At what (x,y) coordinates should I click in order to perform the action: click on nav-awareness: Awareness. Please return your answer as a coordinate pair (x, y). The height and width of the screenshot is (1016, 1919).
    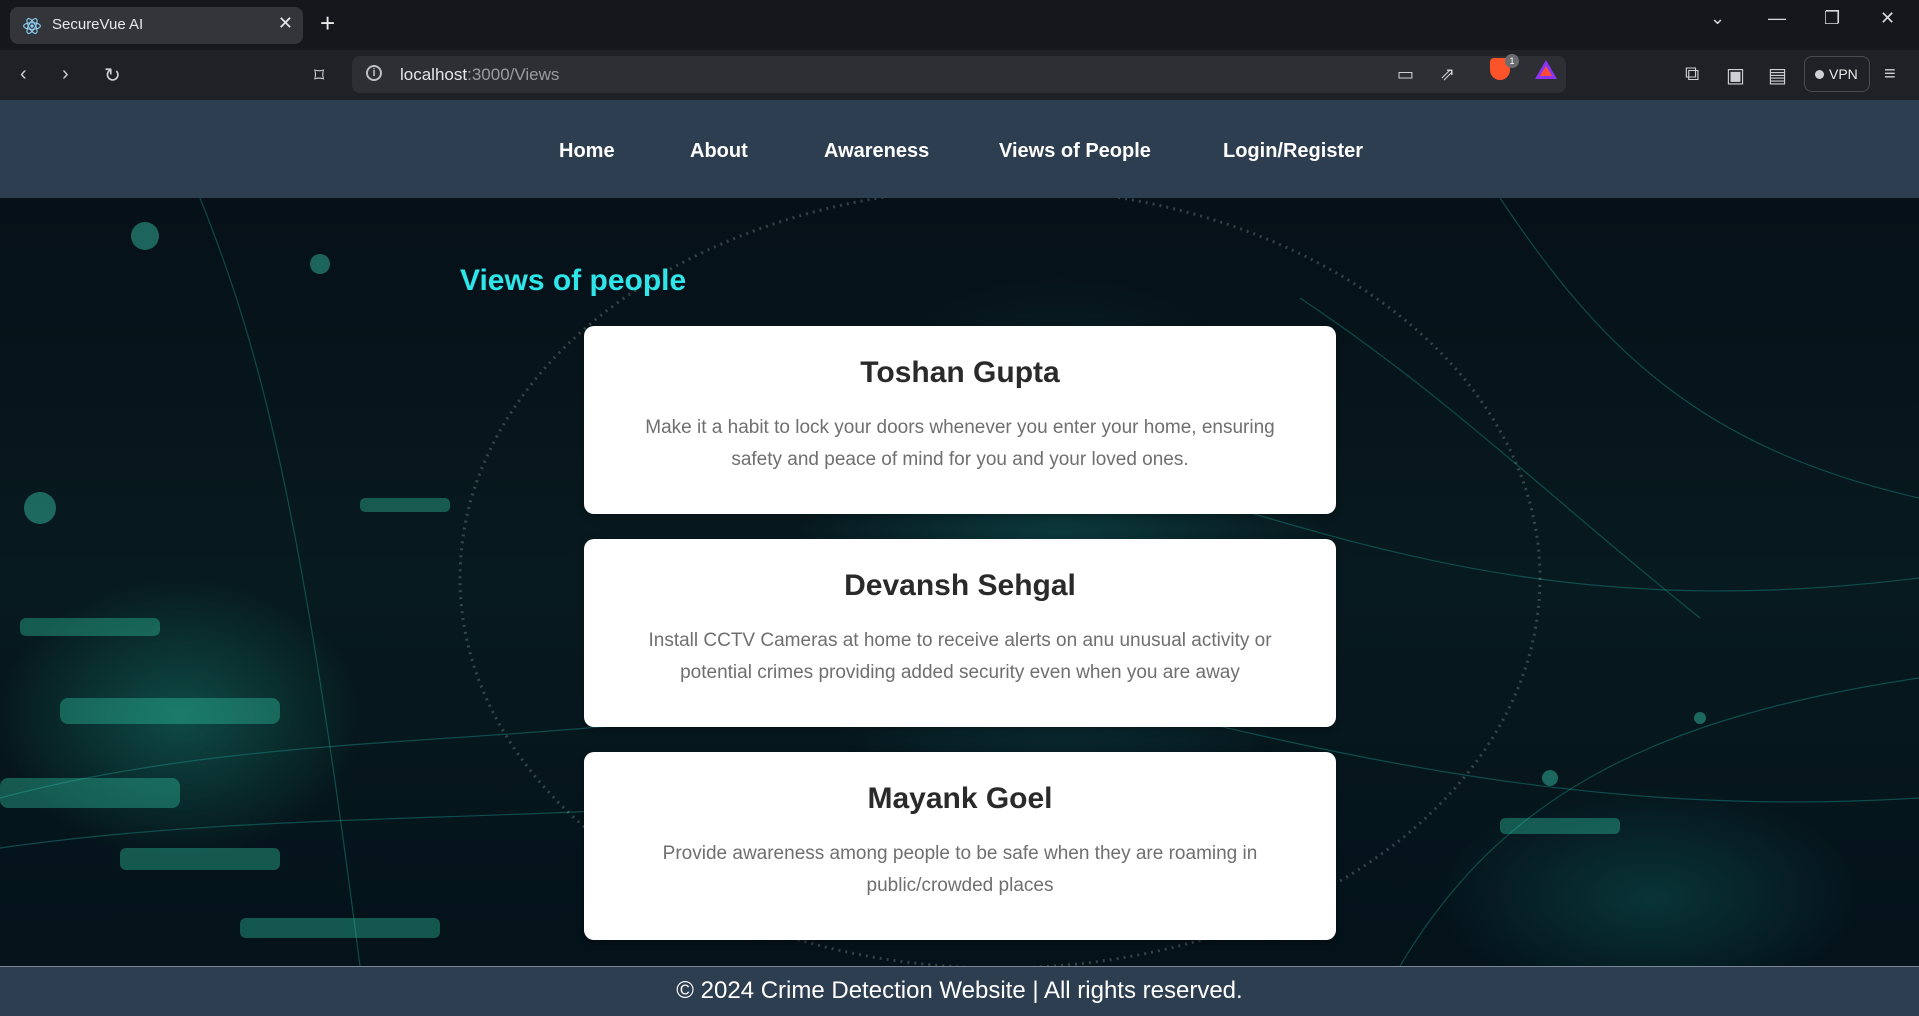
    Looking at the image, I should click on (876, 151).